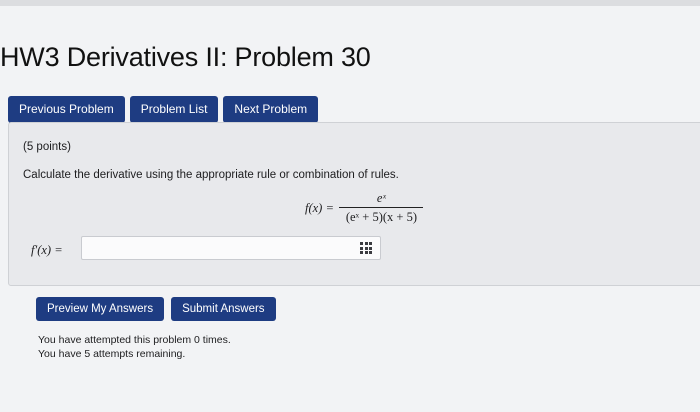 The height and width of the screenshot is (412, 700). What do you see at coordinates (381, 217) in the screenshot?
I see `formula-denominator: (eˣ + 5)(x + 5)` at bounding box center [381, 217].